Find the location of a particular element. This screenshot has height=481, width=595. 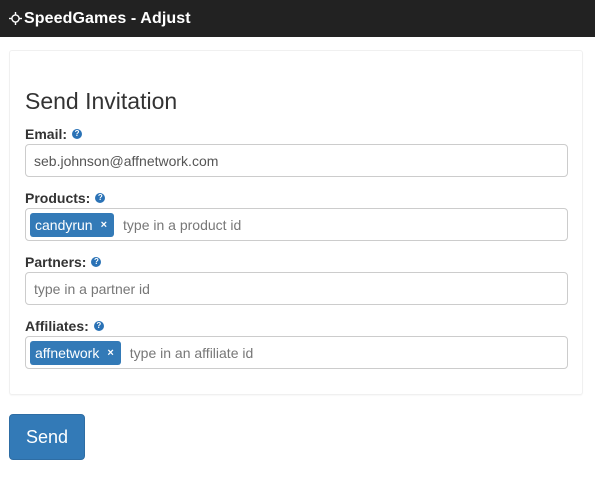

remove-product-tag-icon: × is located at coordinates (104, 225).